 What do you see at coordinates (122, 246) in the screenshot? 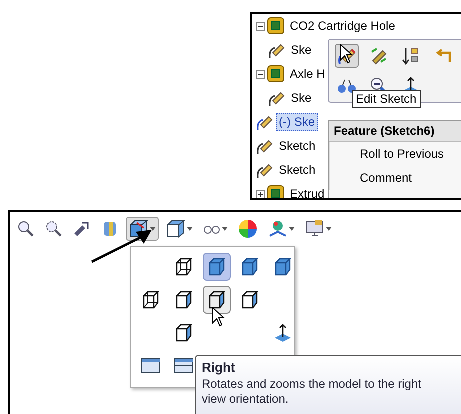
I see `pointer-arrow` at bounding box center [122, 246].